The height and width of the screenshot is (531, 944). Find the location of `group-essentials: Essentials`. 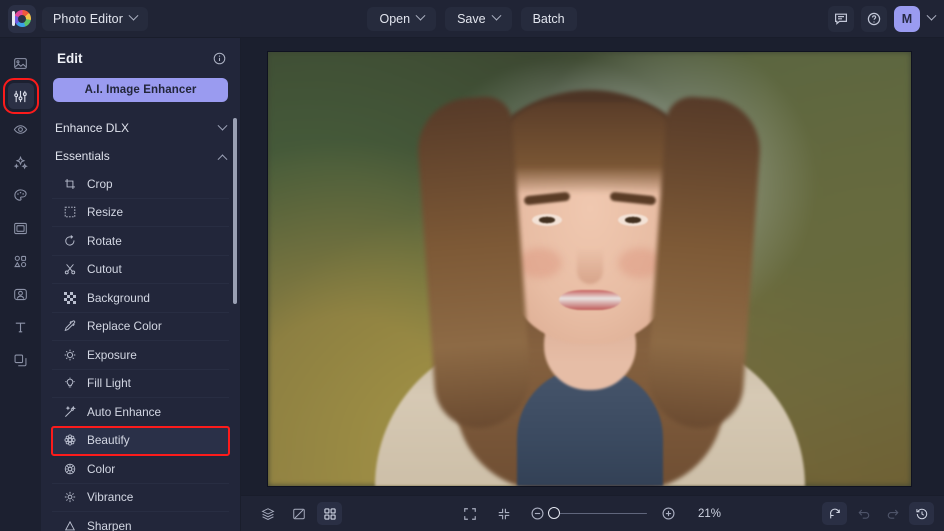

group-essentials: Essentials is located at coordinates (140, 156).